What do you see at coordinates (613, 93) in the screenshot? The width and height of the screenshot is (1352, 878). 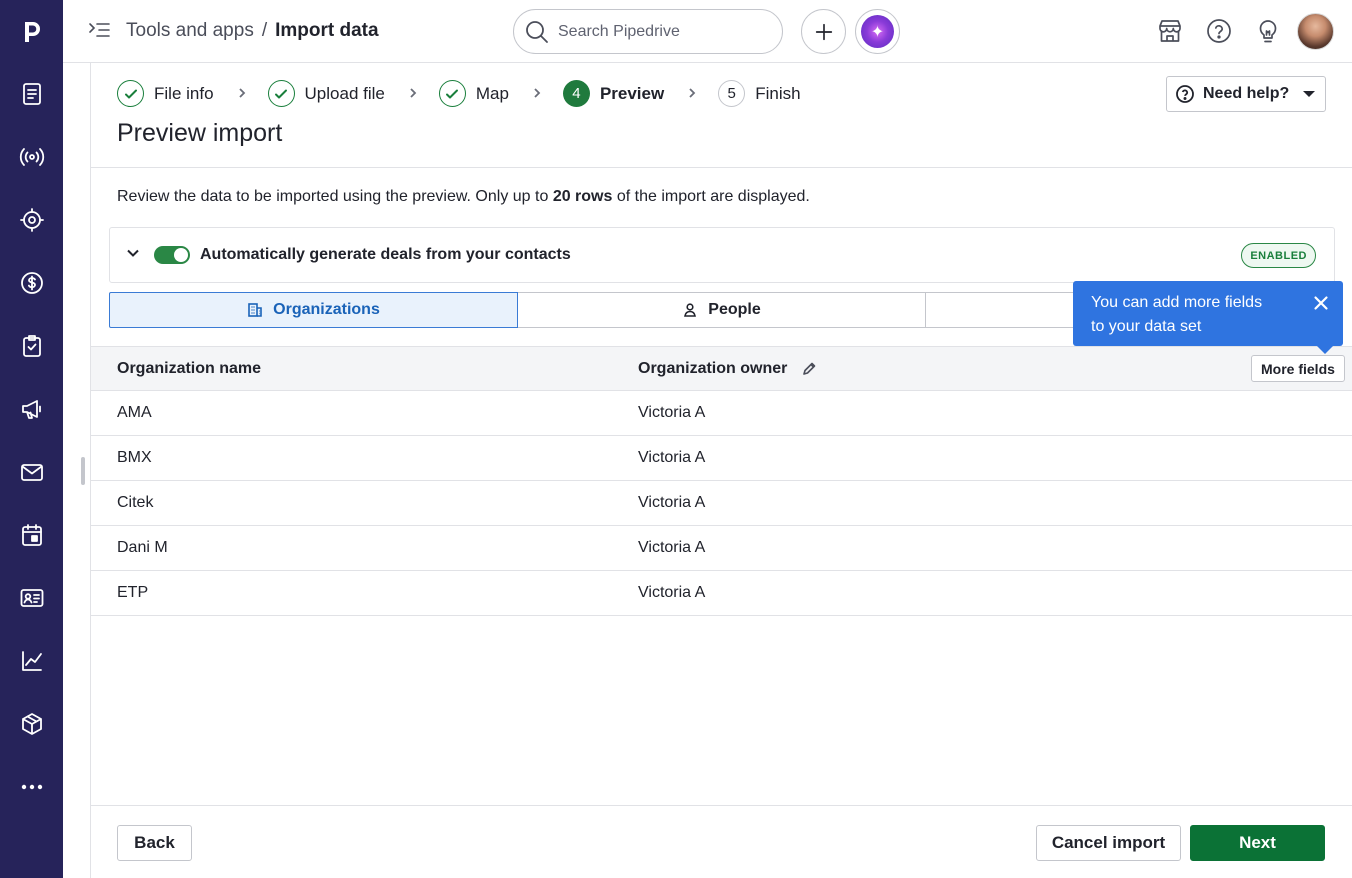 I see `step-preview: 4 Preview` at bounding box center [613, 93].